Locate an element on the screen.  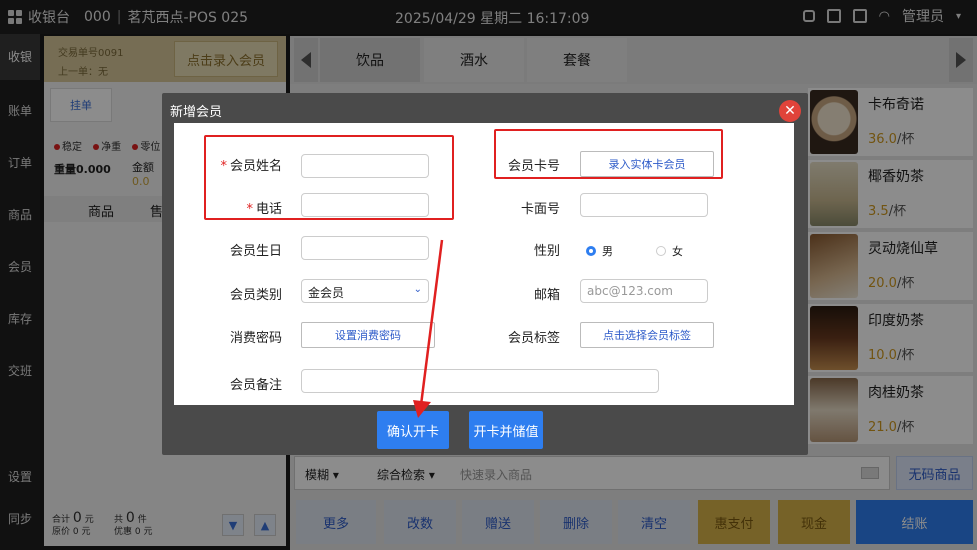
chevron-down-icon: ⌄ is located at coordinates (417, 289).